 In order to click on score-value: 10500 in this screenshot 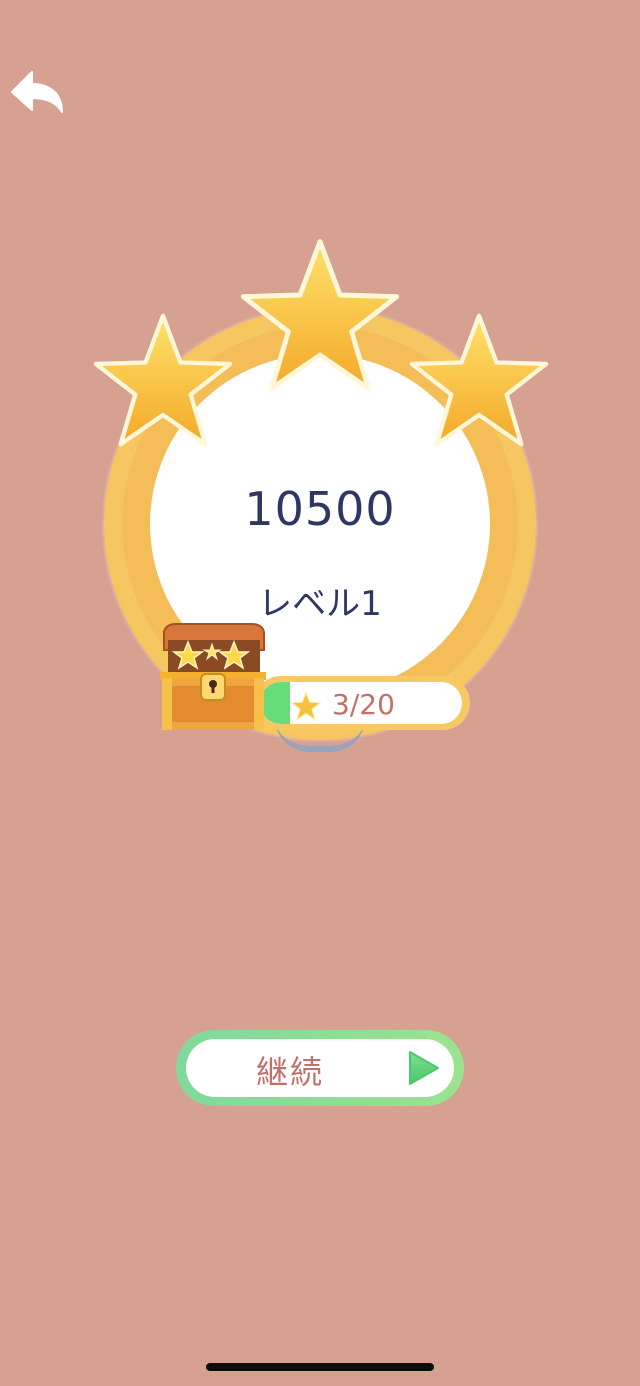, I will do `click(320, 509)`.